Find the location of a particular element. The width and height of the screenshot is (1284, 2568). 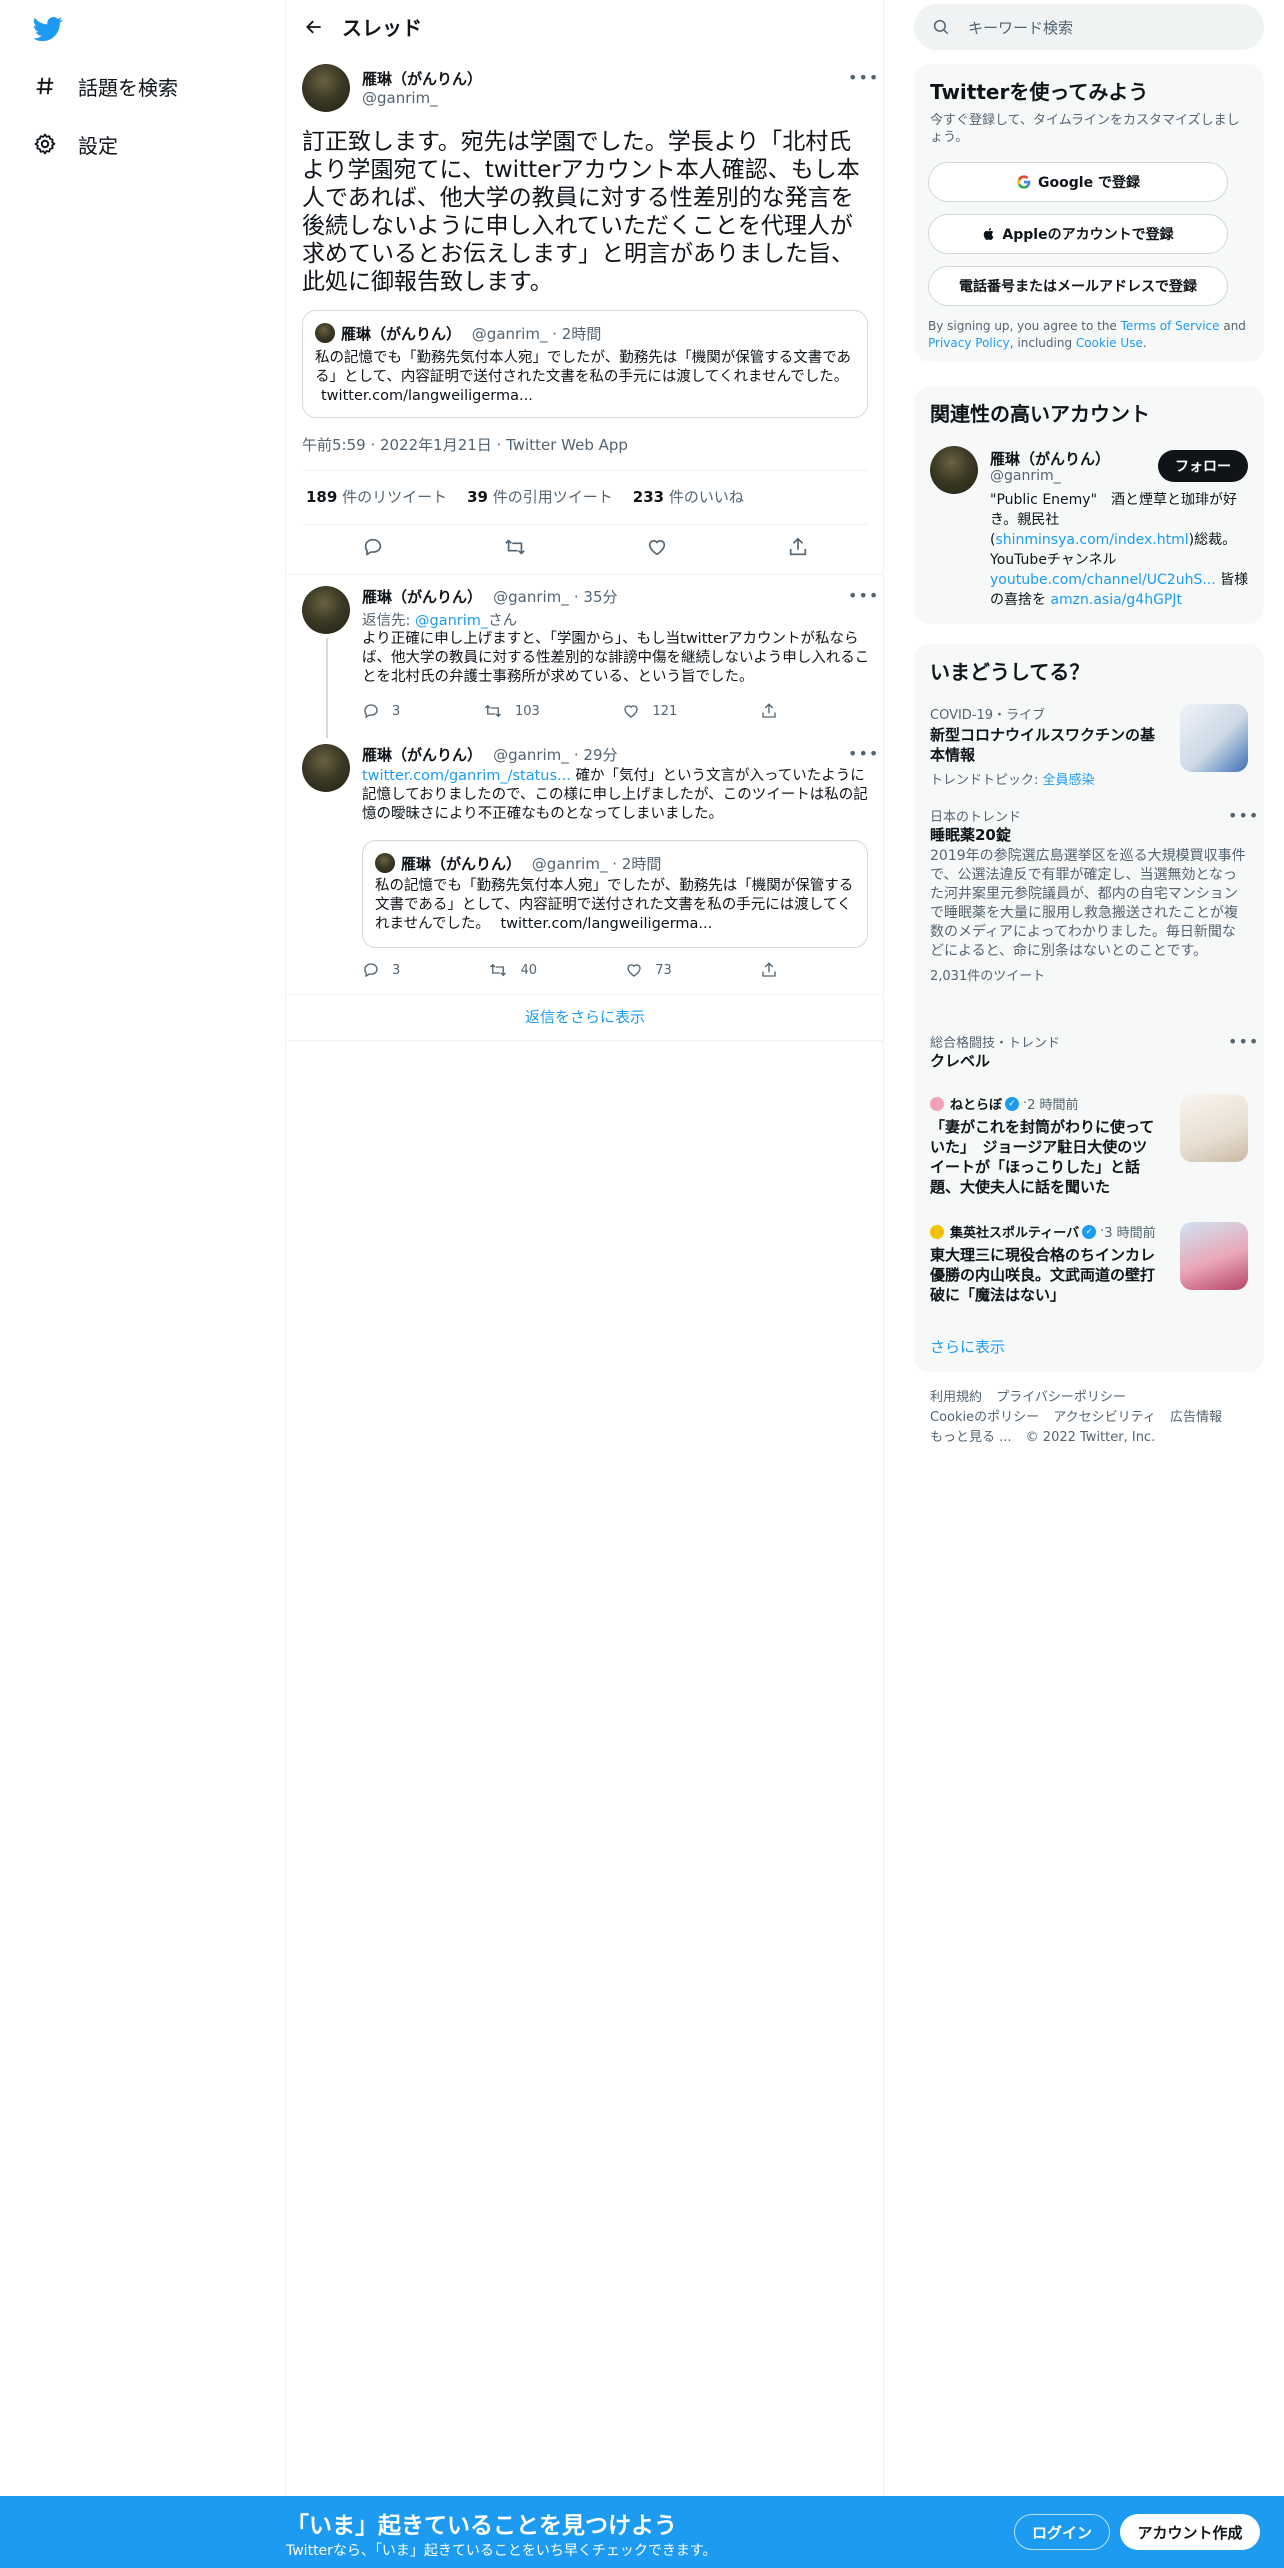

footer-link: プライバシーポリシー is located at coordinates (1061, 1397).